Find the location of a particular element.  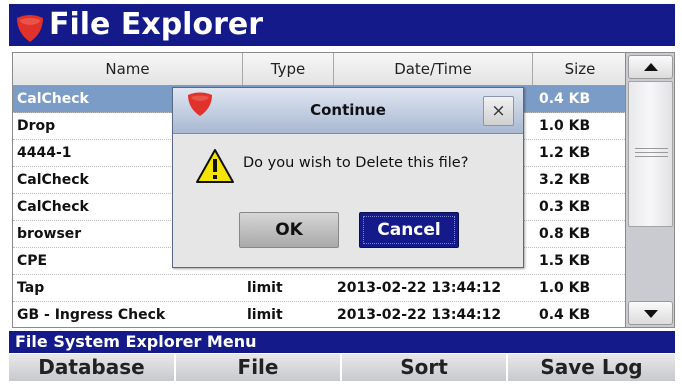

softkey-database: Database is located at coordinates (92, 367).